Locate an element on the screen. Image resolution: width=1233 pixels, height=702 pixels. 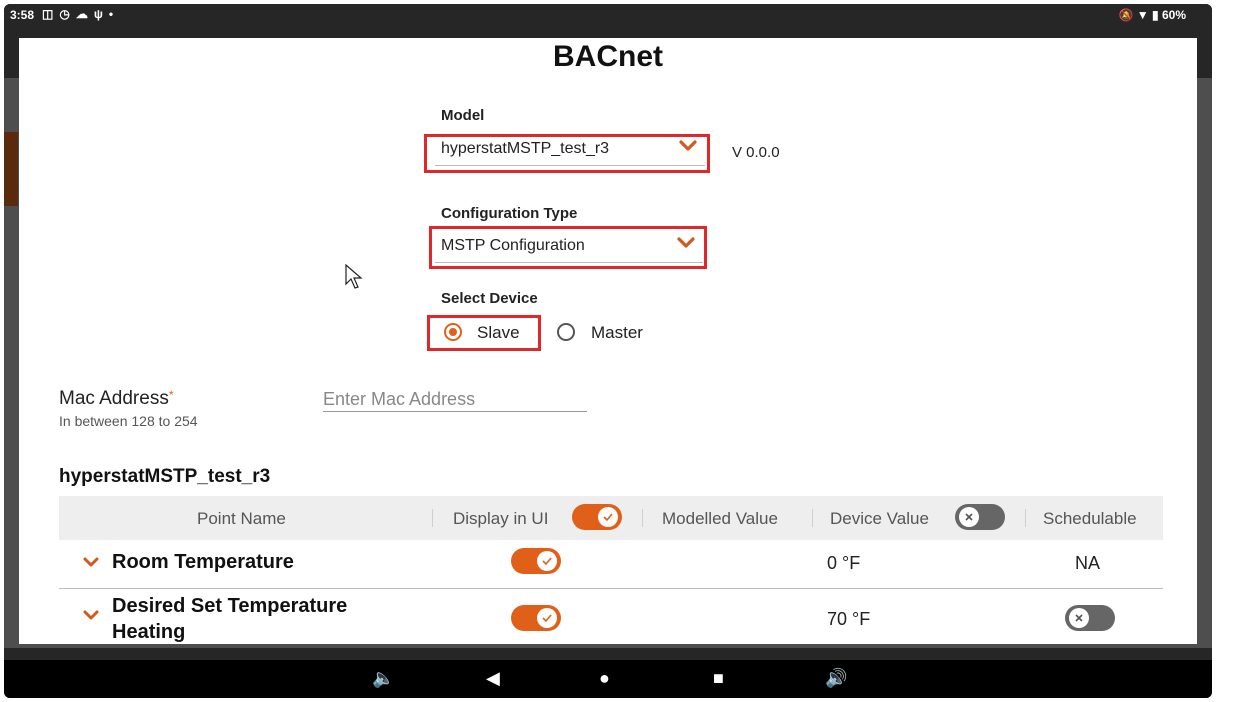
table-row: Desired Set Temperature Heating 70 °F is located at coordinates (611, 616).